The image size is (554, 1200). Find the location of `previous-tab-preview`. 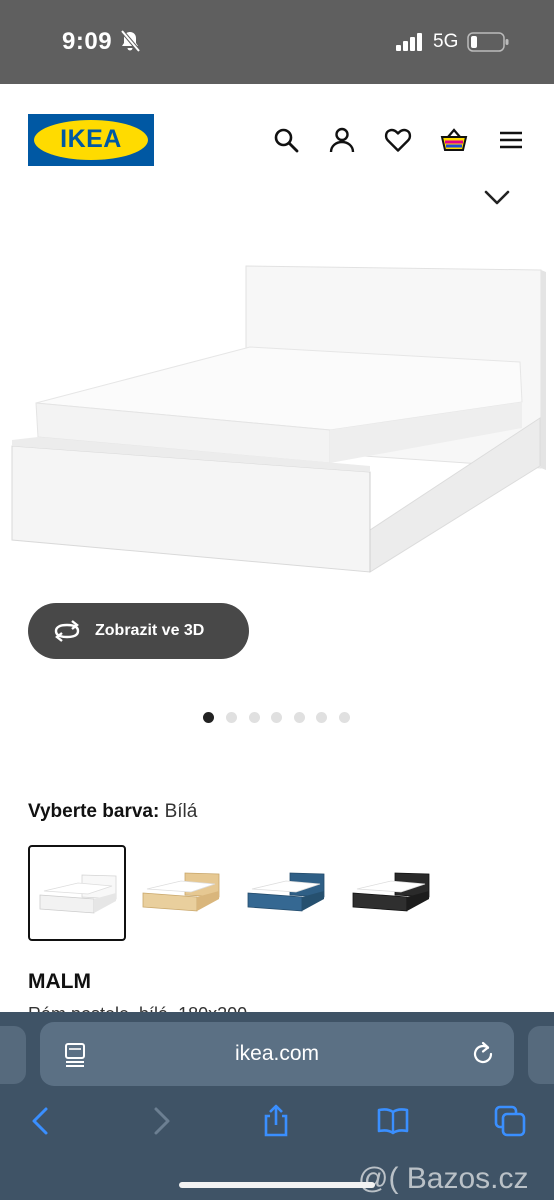

previous-tab-preview is located at coordinates (13, 1055).